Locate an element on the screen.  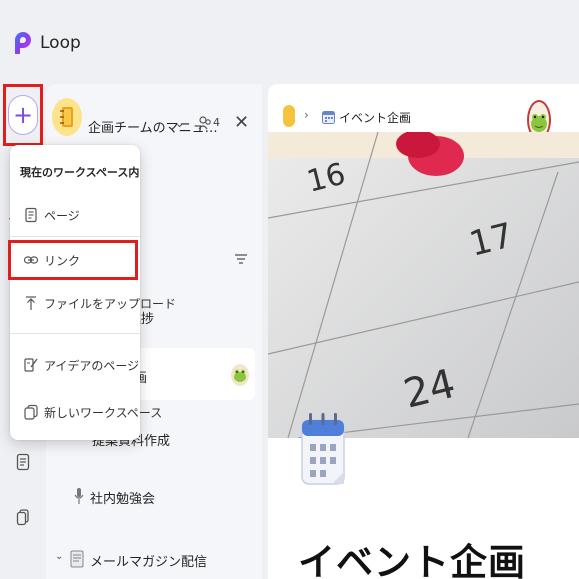
microphone-icon is located at coordinates (79, 496).